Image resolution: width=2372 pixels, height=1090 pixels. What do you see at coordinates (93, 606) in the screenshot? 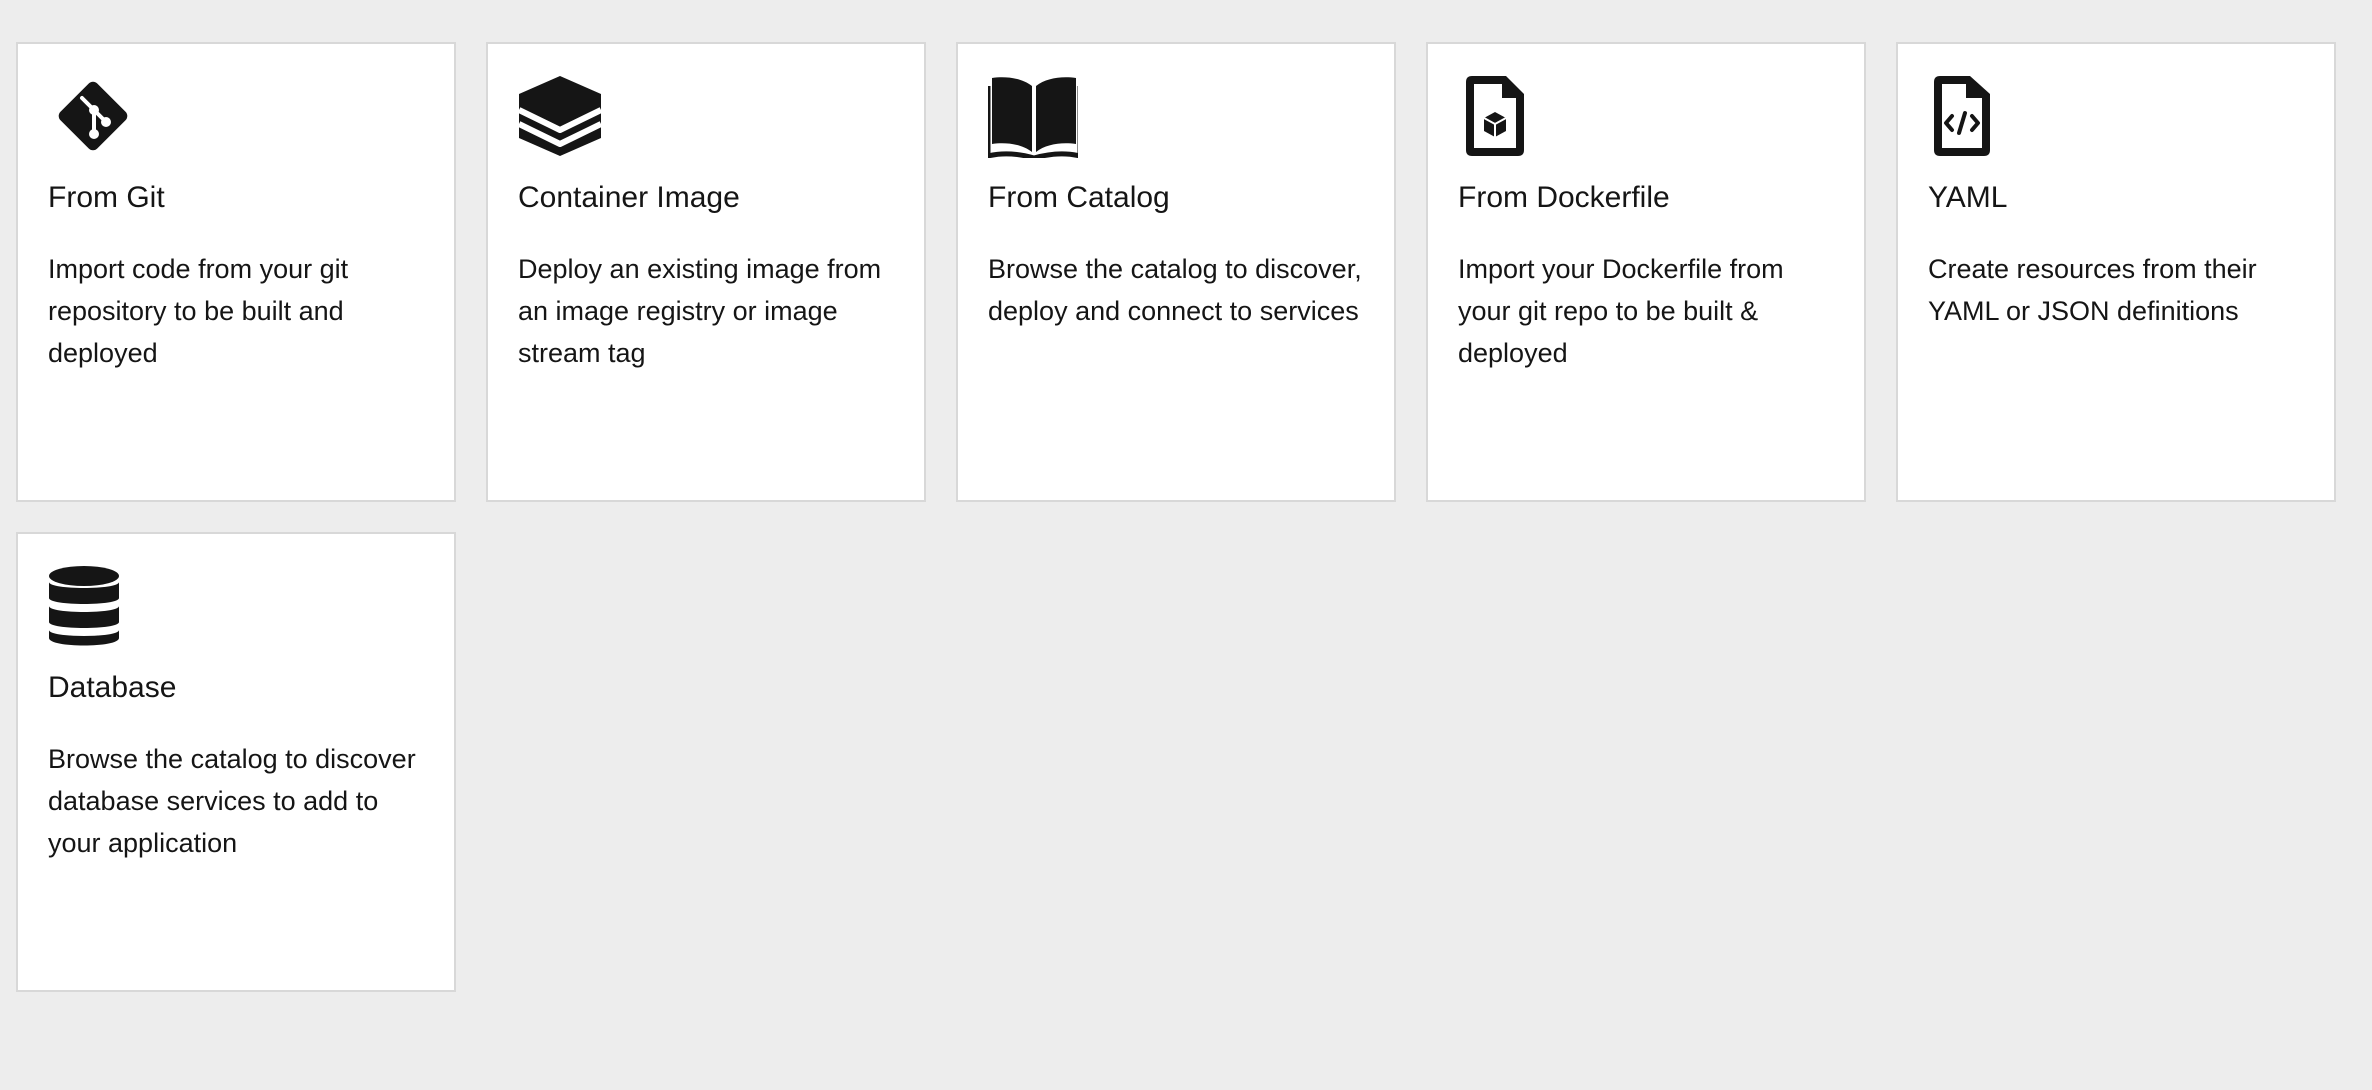
I see `database-icon` at bounding box center [93, 606].